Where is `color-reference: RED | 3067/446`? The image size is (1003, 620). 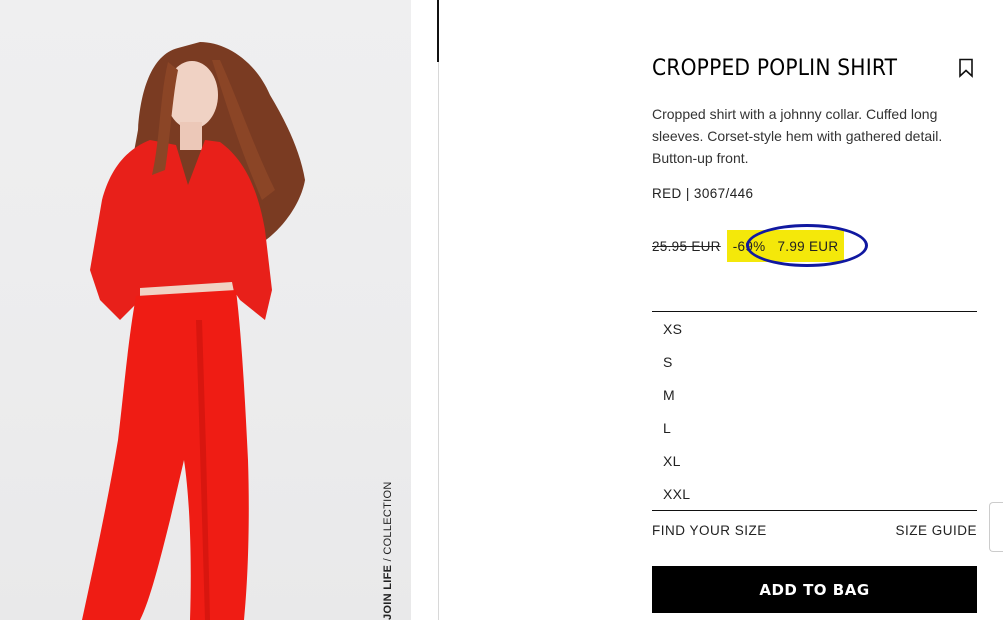
color-reference: RED | 3067/446 is located at coordinates (703, 193).